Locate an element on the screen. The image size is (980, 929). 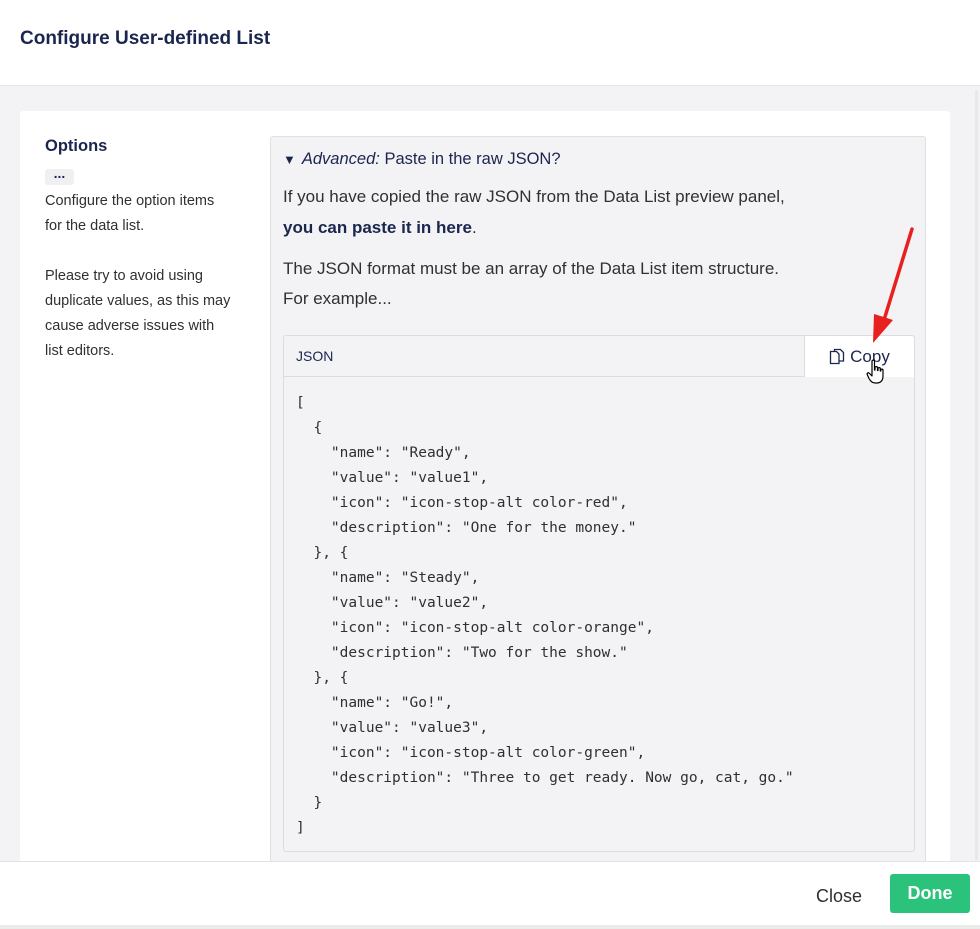
description-line: for the data list. is located at coordinates (95, 226).